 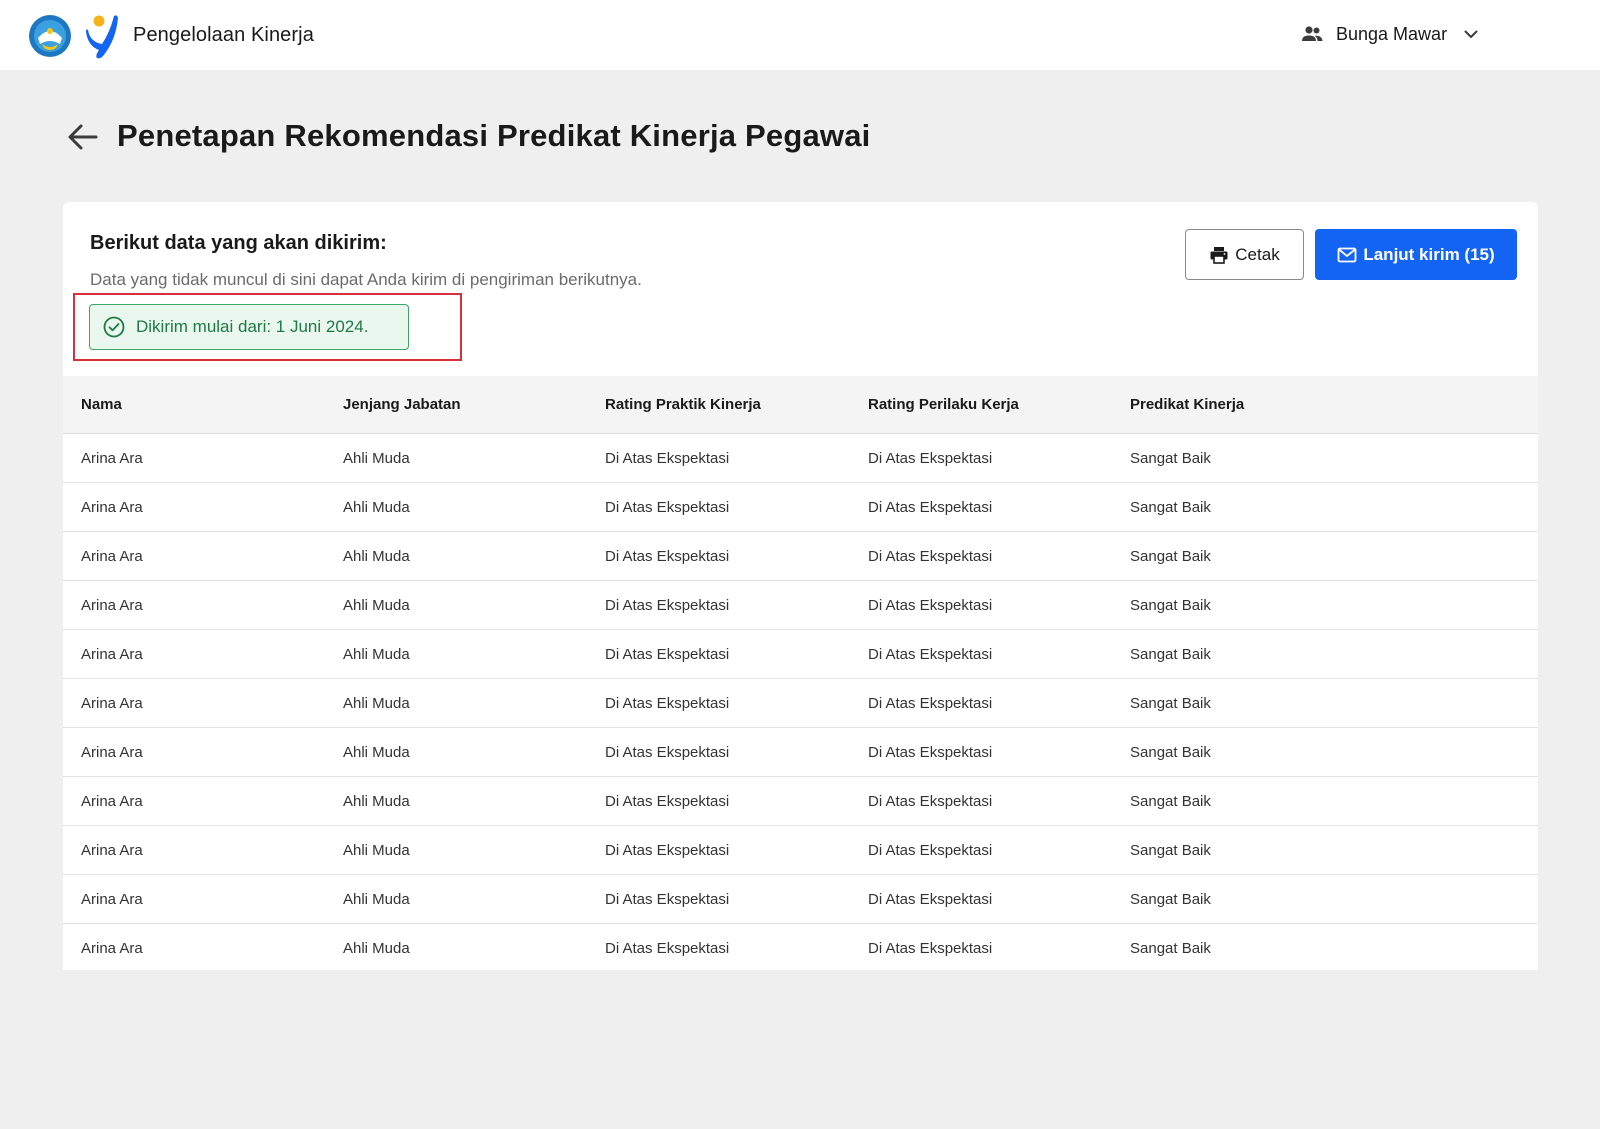 What do you see at coordinates (1187, 404) in the screenshot?
I see `header-predikat: Predikat Kinerja` at bounding box center [1187, 404].